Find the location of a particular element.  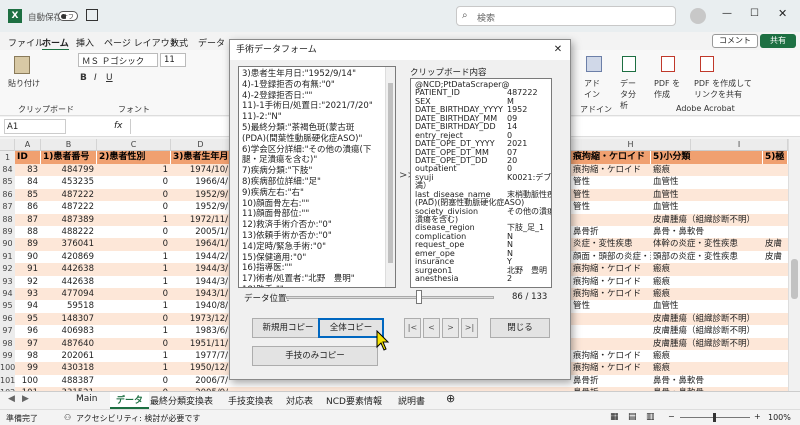

list-item: 腿・足潰瘍を含む)" is located at coordinates (317, 160).